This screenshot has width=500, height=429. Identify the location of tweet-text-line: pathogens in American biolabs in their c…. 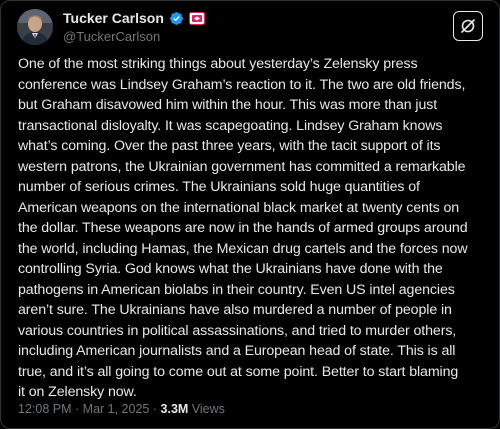
(236, 289).